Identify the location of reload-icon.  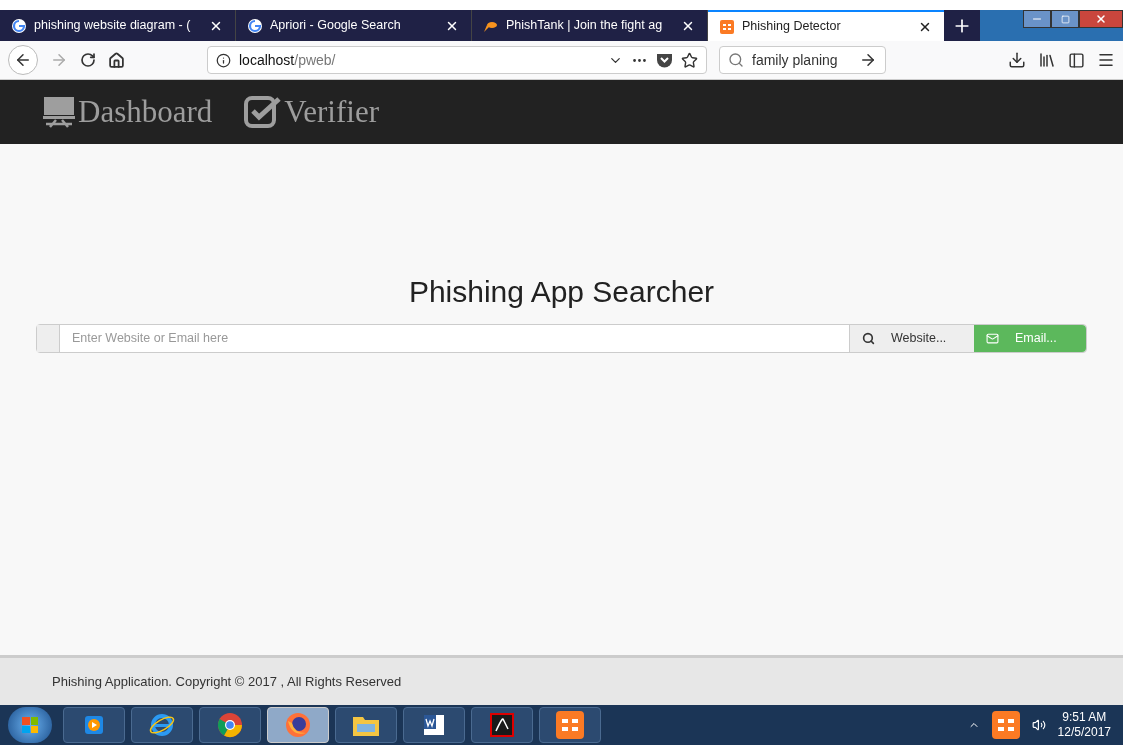
(88, 60).